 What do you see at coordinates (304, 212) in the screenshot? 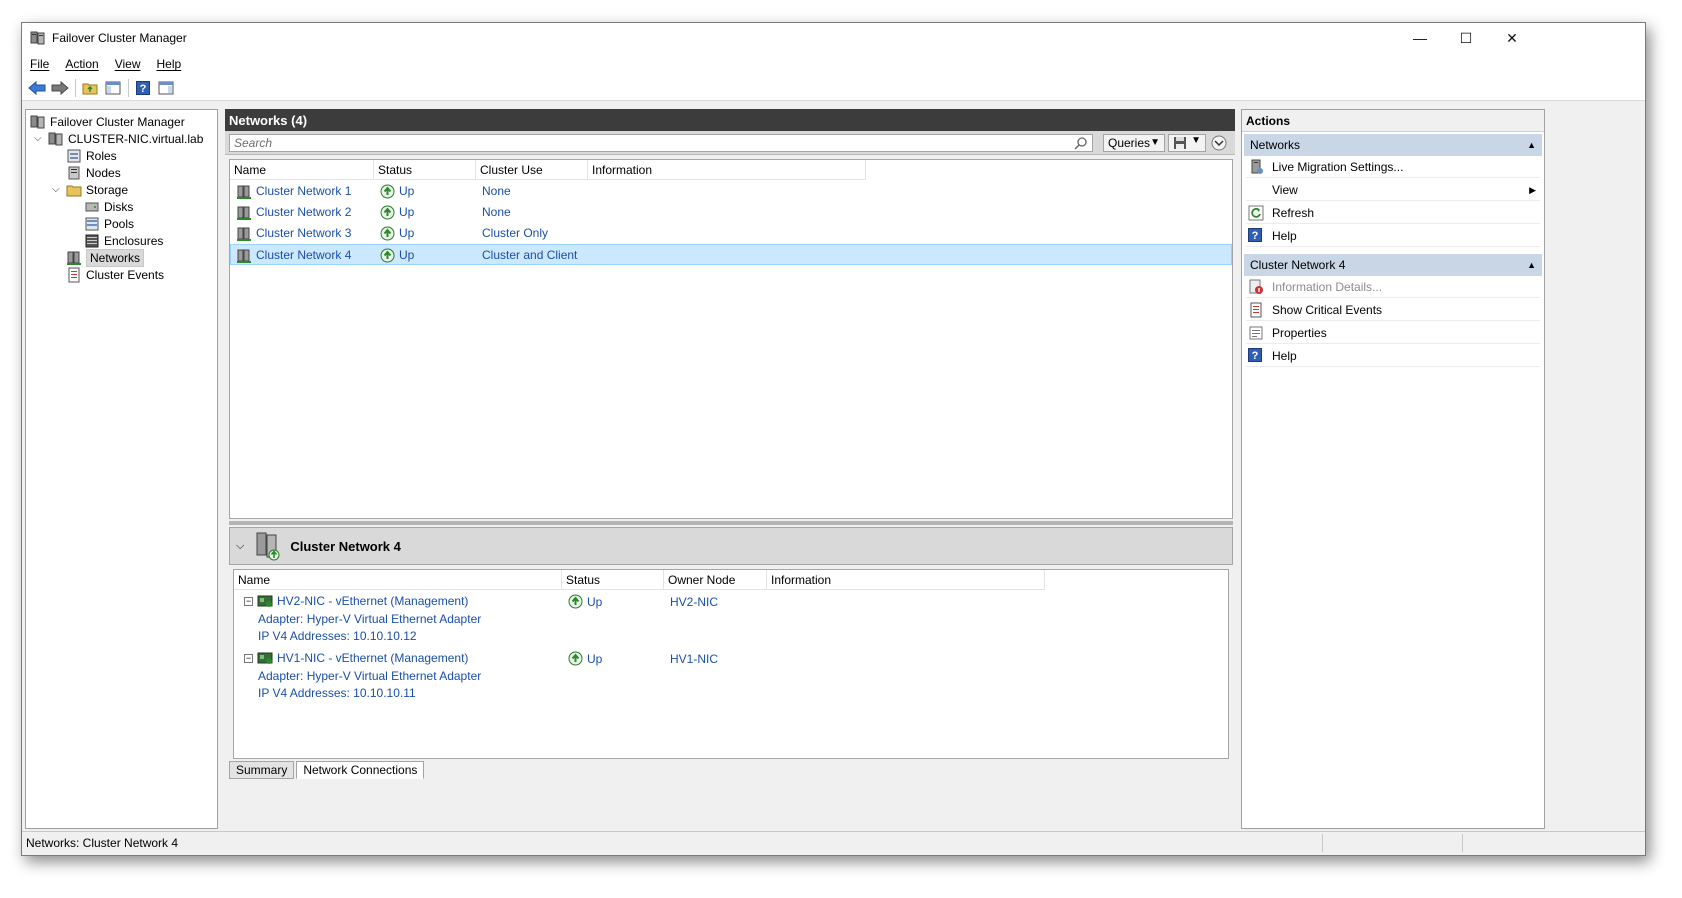
I see `row-name: Cluster Network 2` at bounding box center [304, 212].